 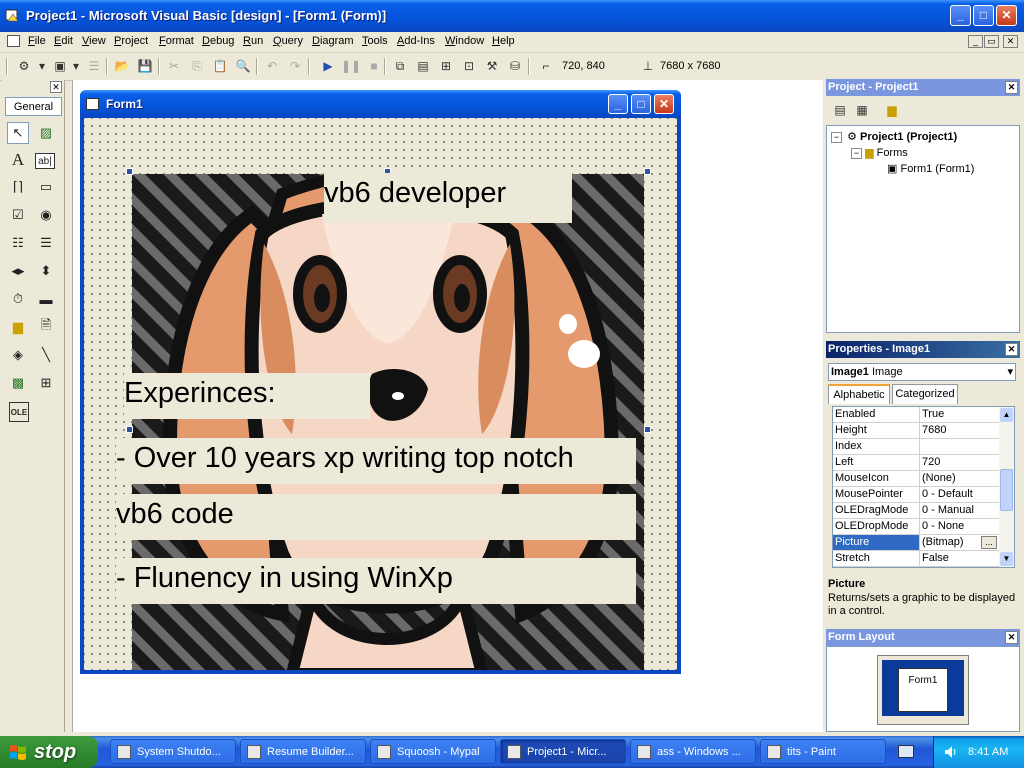 What do you see at coordinates (960, 15) in the screenshot?
I see `minimize-button: _` at bounding box center [960, 15].